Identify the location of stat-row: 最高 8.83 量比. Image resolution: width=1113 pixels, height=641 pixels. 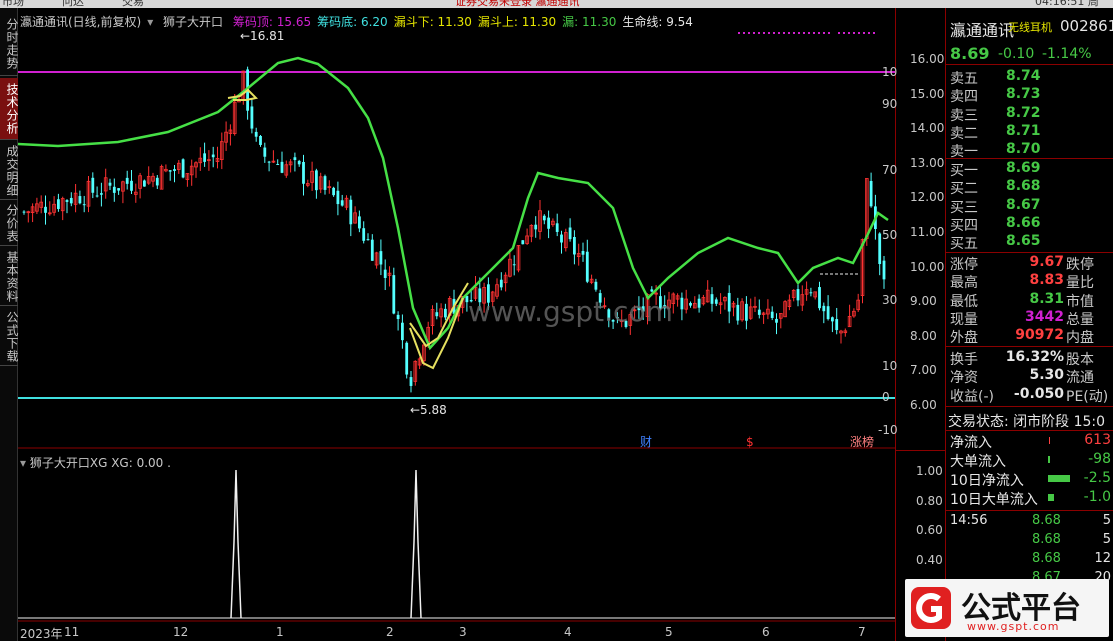
(1029, 281).